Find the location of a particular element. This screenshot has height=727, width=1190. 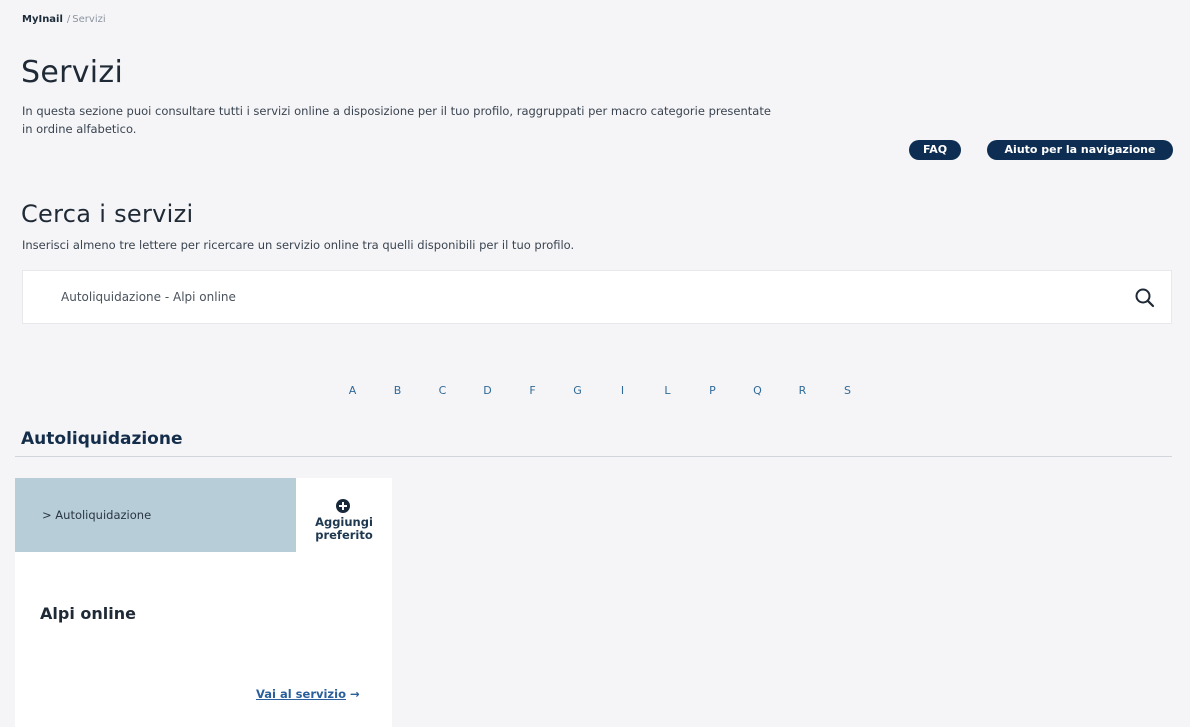

breadcrumb: MyInail / Servizi is located at coordinates (64, 19).